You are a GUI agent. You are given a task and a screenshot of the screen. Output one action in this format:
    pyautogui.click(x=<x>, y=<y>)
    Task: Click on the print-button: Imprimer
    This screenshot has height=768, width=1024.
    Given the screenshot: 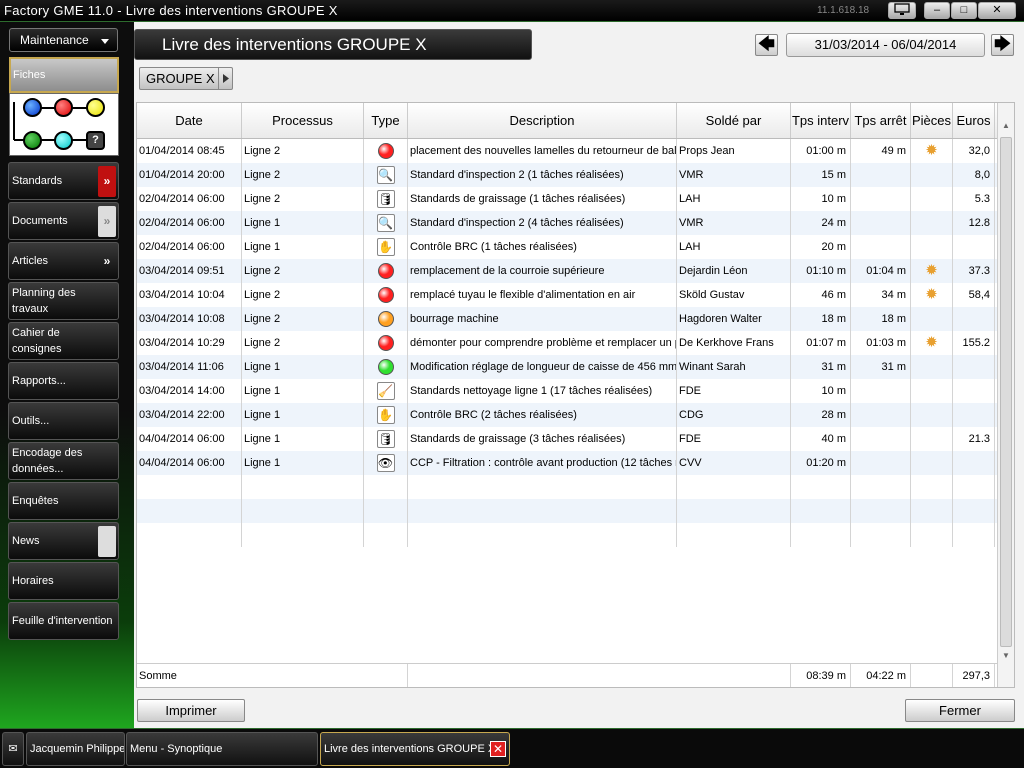 What is the action you would take?
    pyautogui.click(x=191, y=710)
    